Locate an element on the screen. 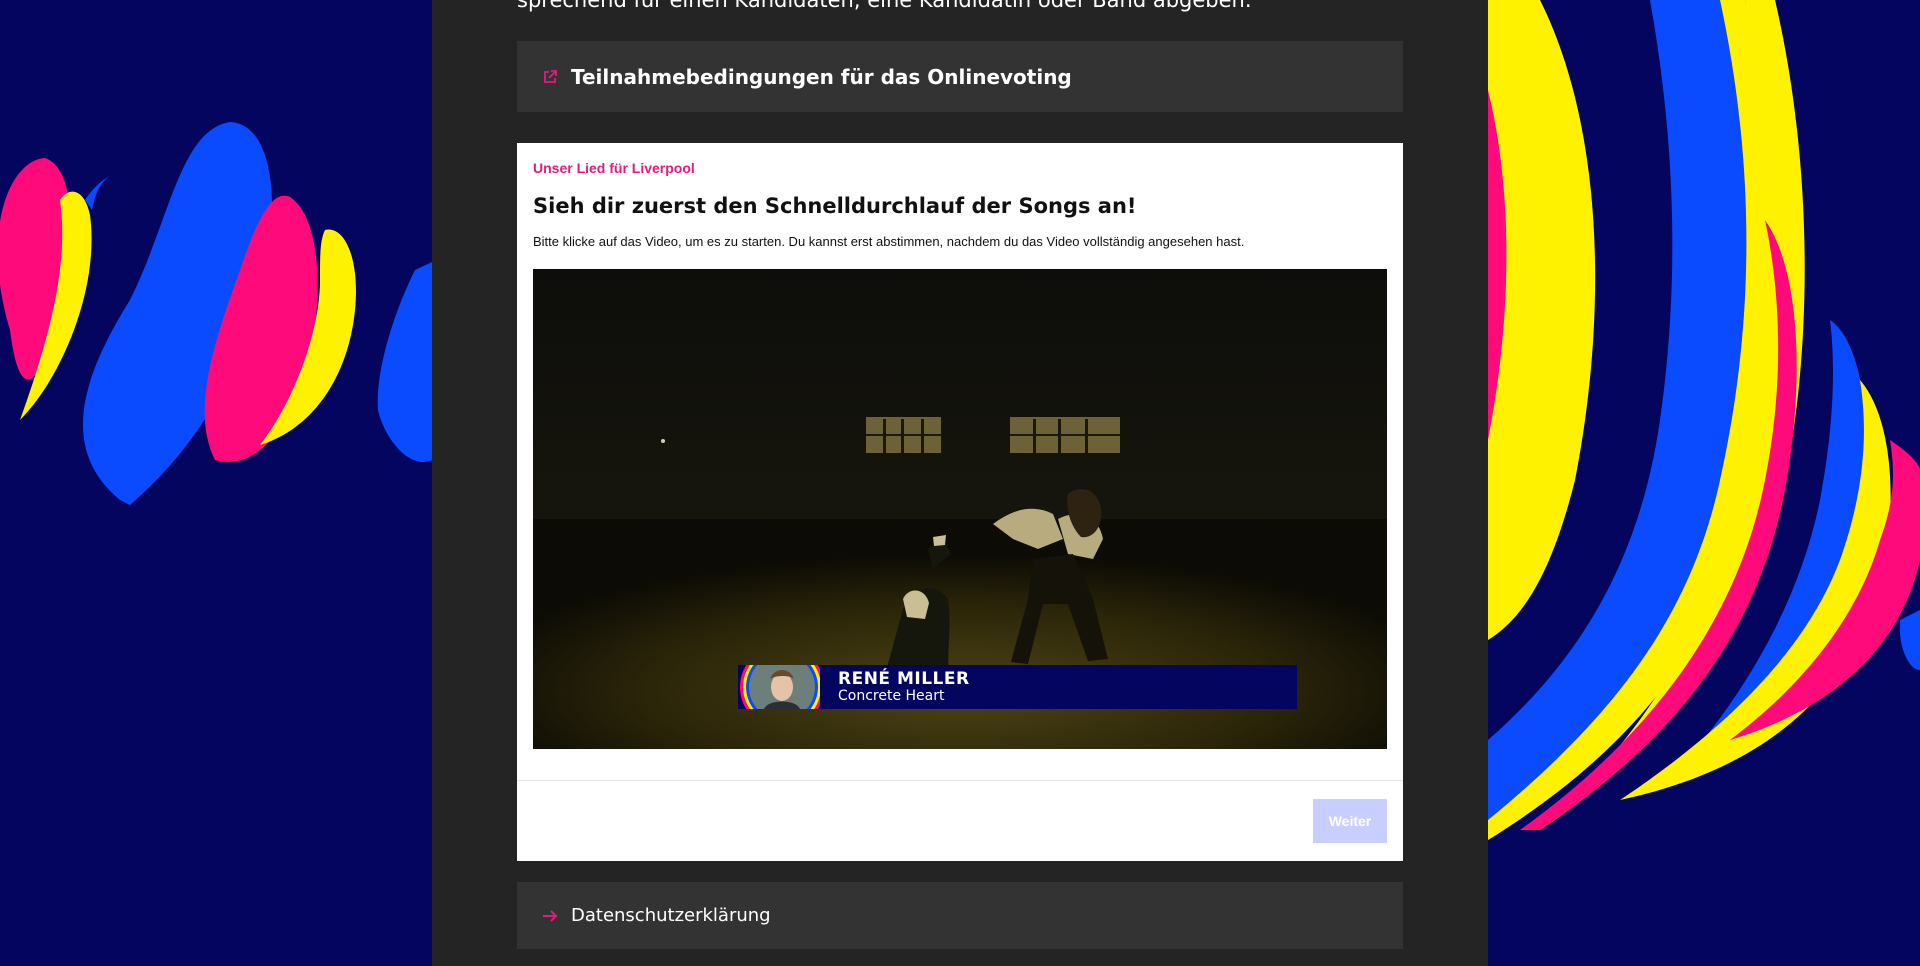 The image size is (1920, 966). artist-avatar is located at coordinates (779, 687).